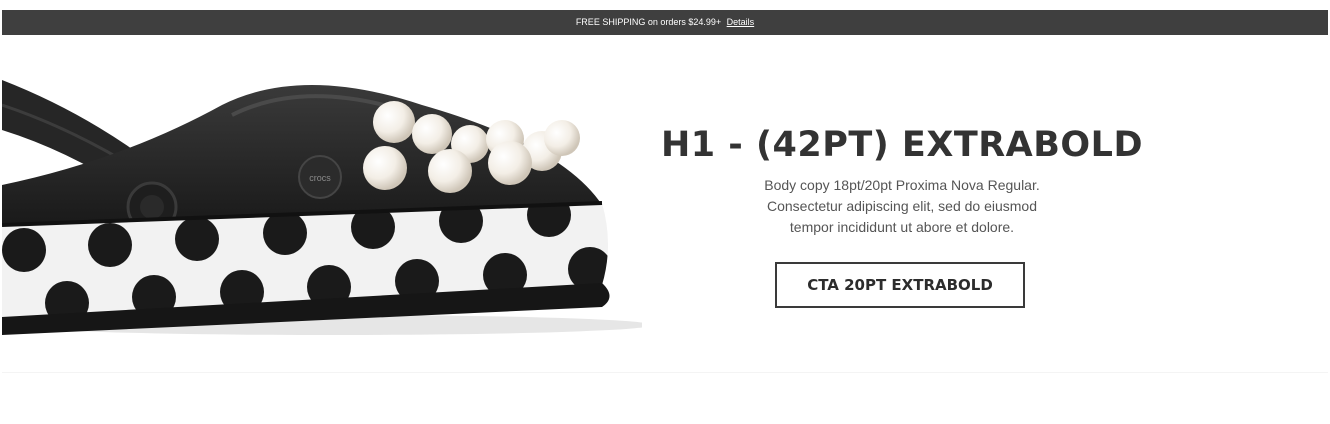 The image size is (1330, 424). What do you see at coordinates (741, 22) in the screenshot?
I see `promo-details-link: Details` at bounding box center [741, 22].